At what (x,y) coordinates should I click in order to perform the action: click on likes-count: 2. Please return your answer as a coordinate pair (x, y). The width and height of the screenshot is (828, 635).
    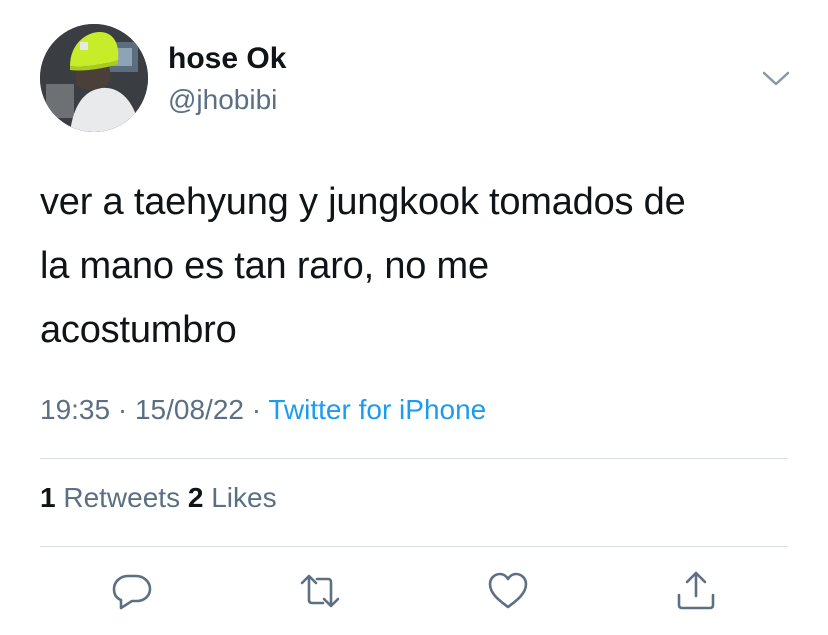
    Looking at the image, I should click on (195, 497).